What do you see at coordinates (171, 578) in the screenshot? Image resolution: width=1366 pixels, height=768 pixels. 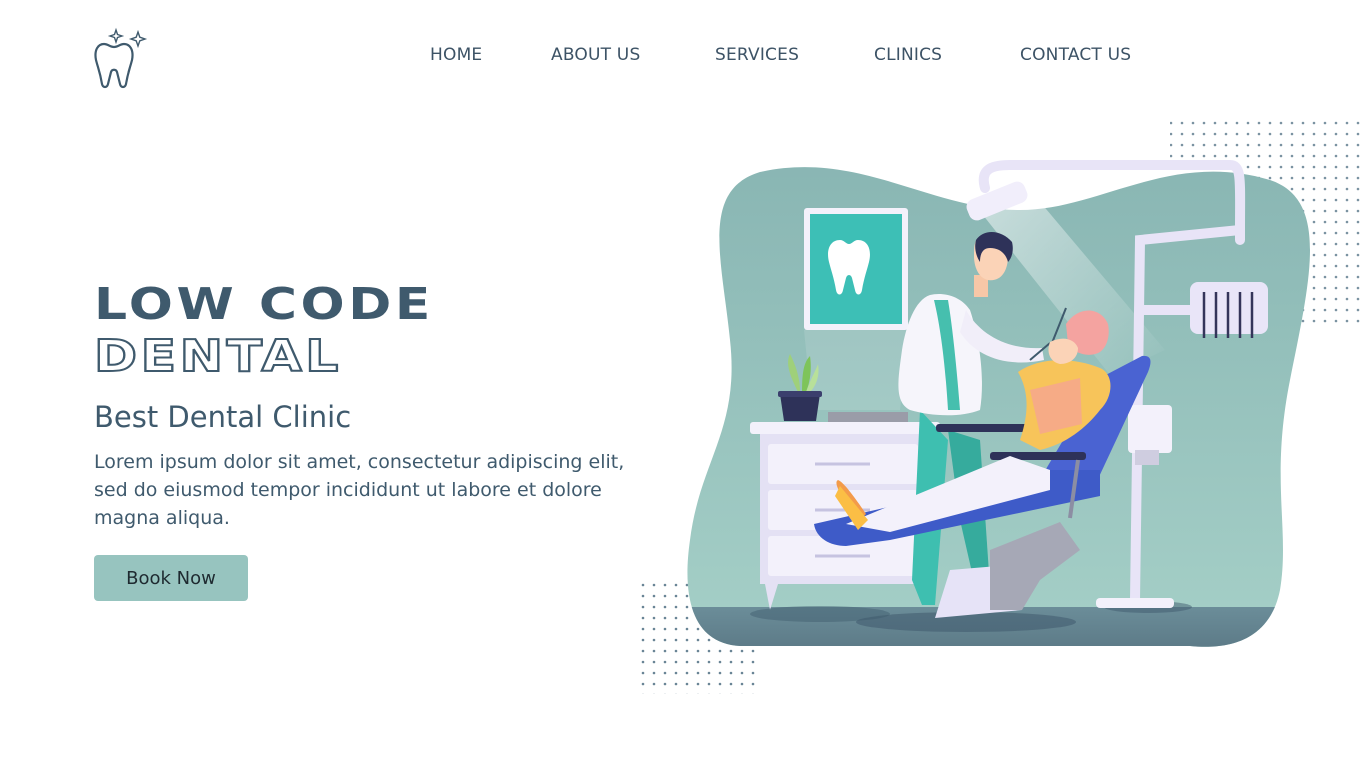 I see `book-now-button: Book Now` at bounding box center [171, 578].